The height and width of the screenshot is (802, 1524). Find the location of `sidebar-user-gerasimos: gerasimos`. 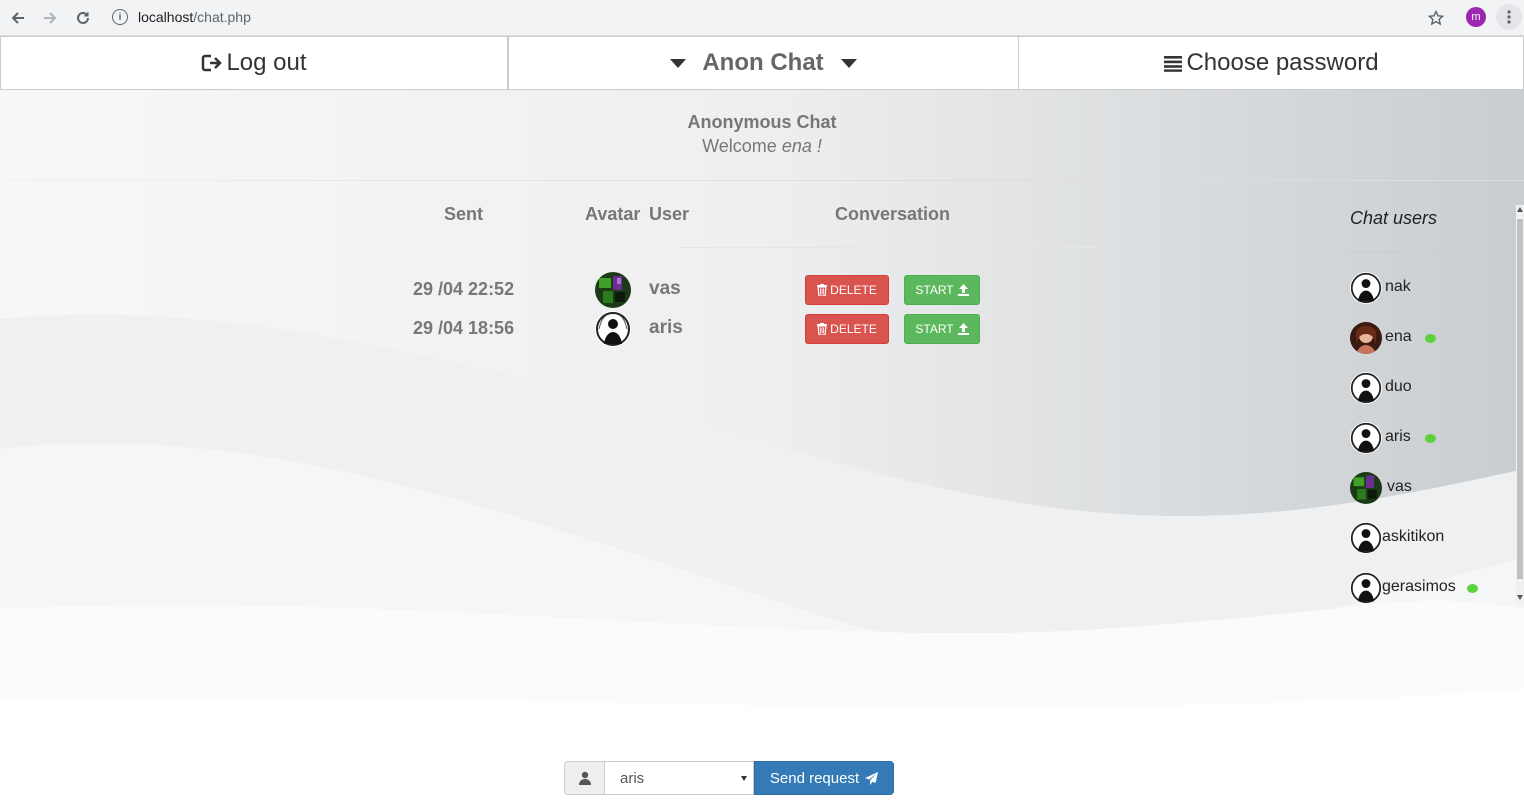

sidebar-user-gerasimos: gerasimos is located at coordinates (1430, 589).